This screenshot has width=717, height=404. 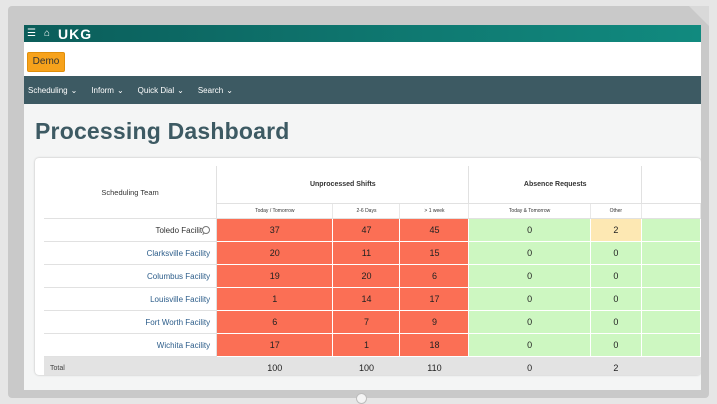 What do you see at coordinates (699, 16) in the screenshot?
I see `device-corner` at bounding box center [699, 16].